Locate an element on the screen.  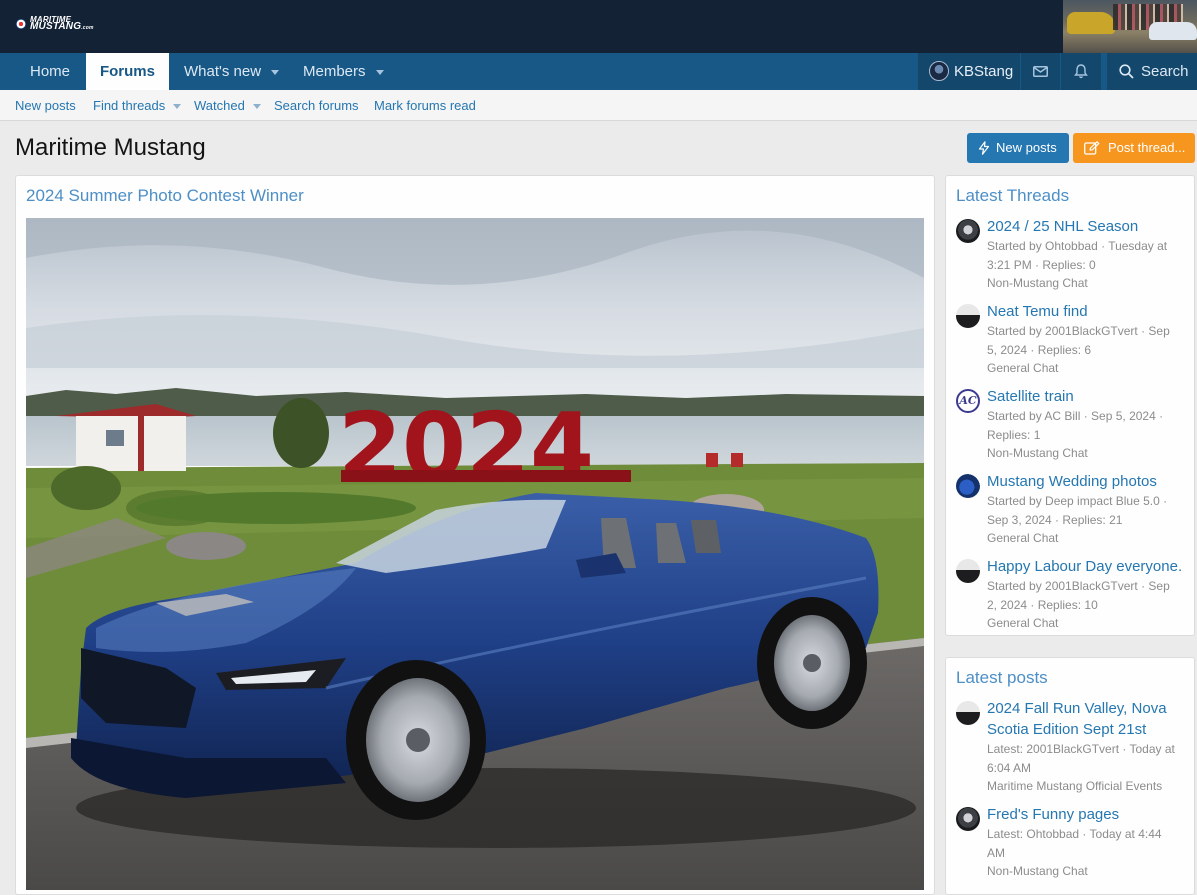
post-meta: 6:04 AM is located at coordinates (1009, 767).